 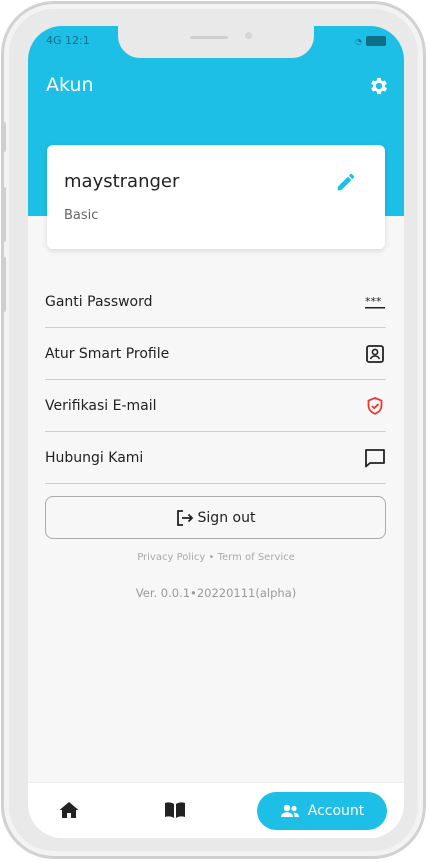 What do you see at coordinates (70, 85) in the screenshot?
I see `page-title: Akun` at bounding box center [70, 85].